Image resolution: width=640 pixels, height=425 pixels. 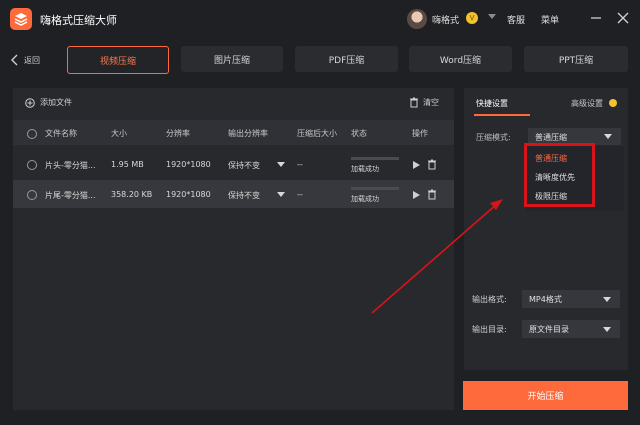 What do you see at coordinates (587, 103) in the screenshot?
I see `tab-advanced-settings: 高级设置` at bounding box center [587, 103].